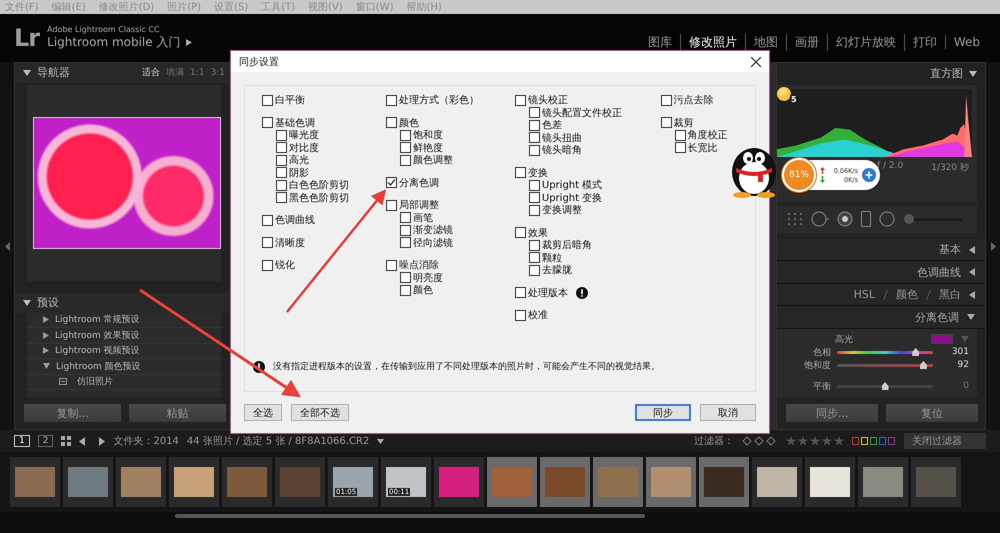 Image resolution: width=1000 pixels, height=533 pixels. Describe the element at coordinates (924, 42) in the screenshot. I see `module-tab: 打印` at that location.